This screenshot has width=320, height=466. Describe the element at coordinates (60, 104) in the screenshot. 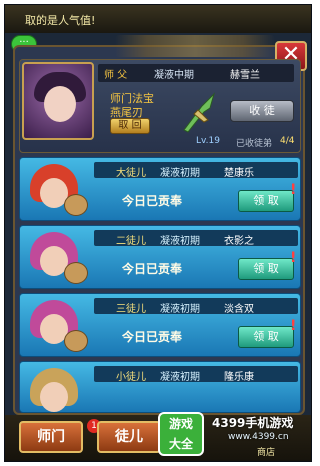

I see `master-face` at that location.